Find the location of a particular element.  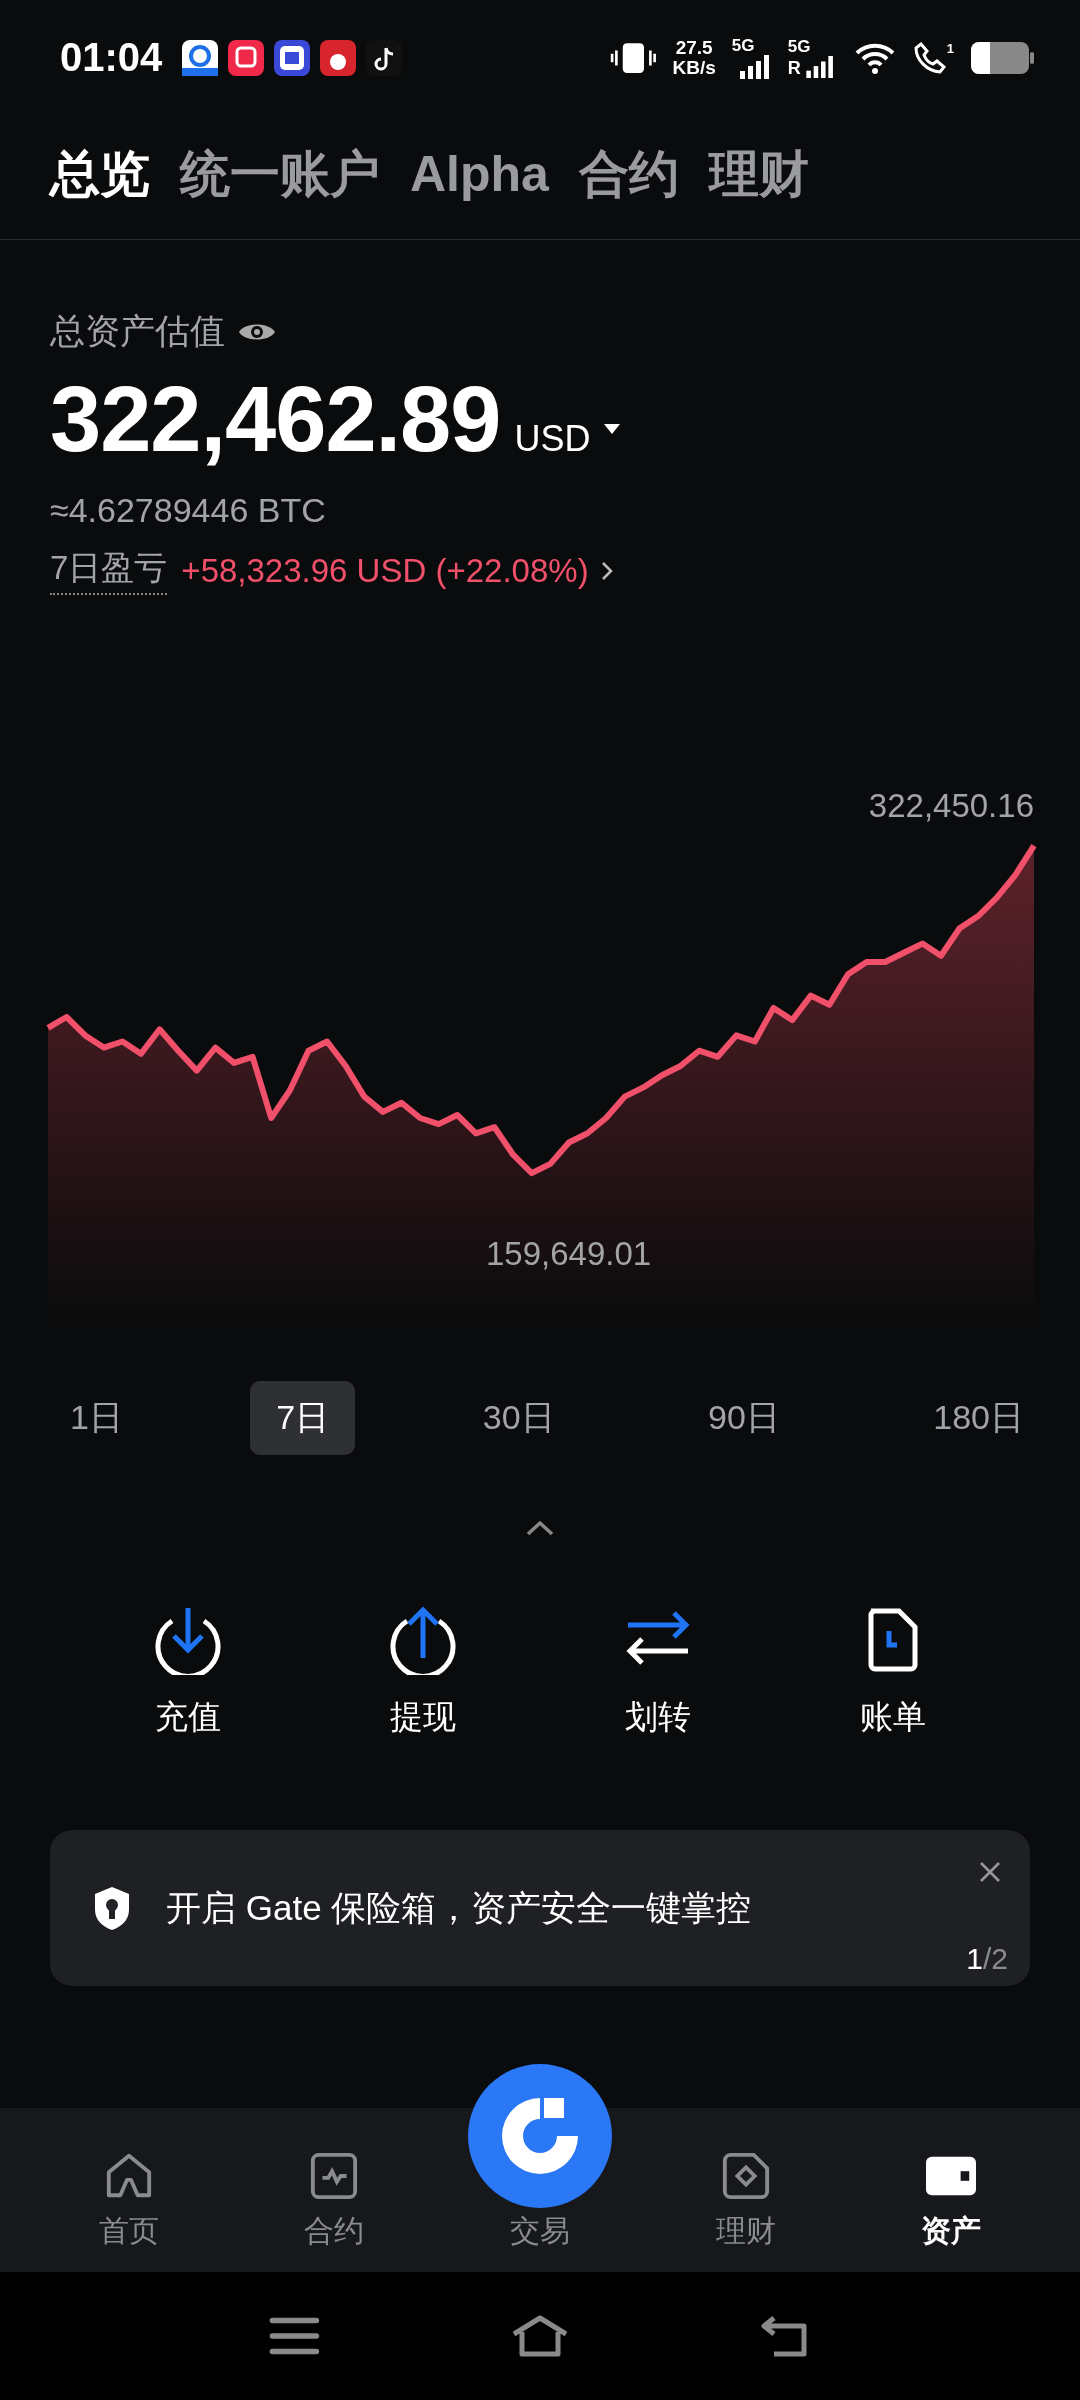

nav-item: 资产 is located at coordinates (951, 2190).